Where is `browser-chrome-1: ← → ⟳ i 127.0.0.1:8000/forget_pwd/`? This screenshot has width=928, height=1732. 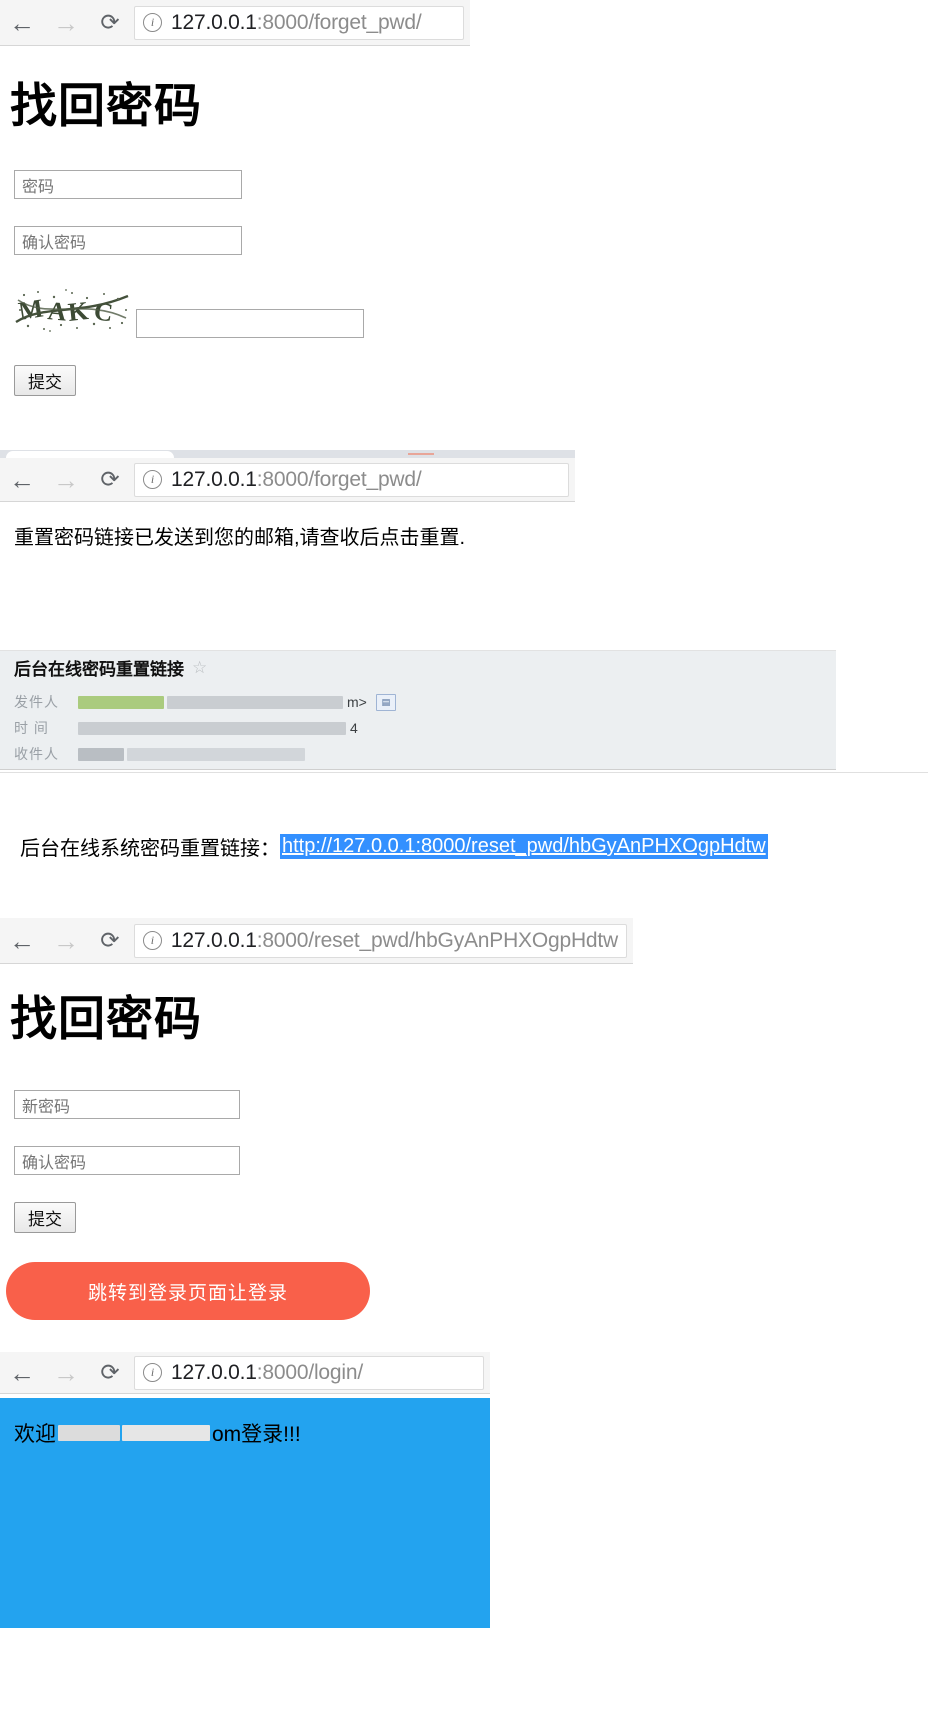
browser-chrome-1: ← → ⟳ i 127.0.0.1:8000/forget_pwd/ is located at coordinates (235, 23).